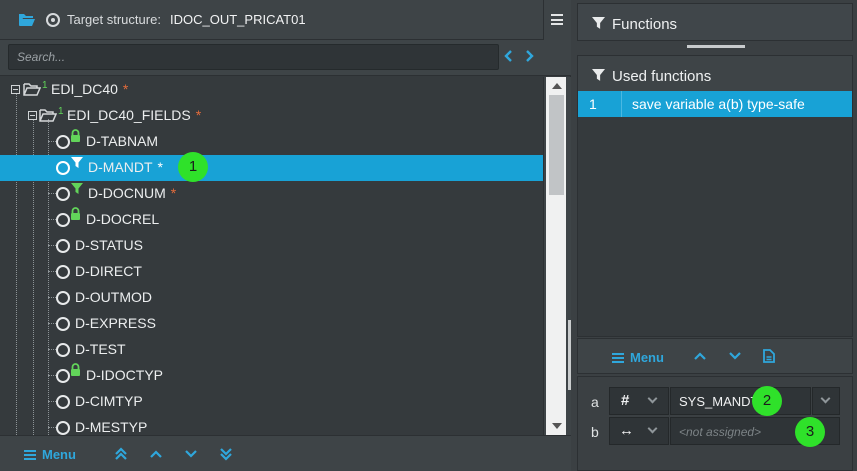 The height and width of the screenshot is (471, 857). Describe the element at coordinates (271, 220) in the screenshot. I see `tree-field-row: D-DOCREL` at that location.